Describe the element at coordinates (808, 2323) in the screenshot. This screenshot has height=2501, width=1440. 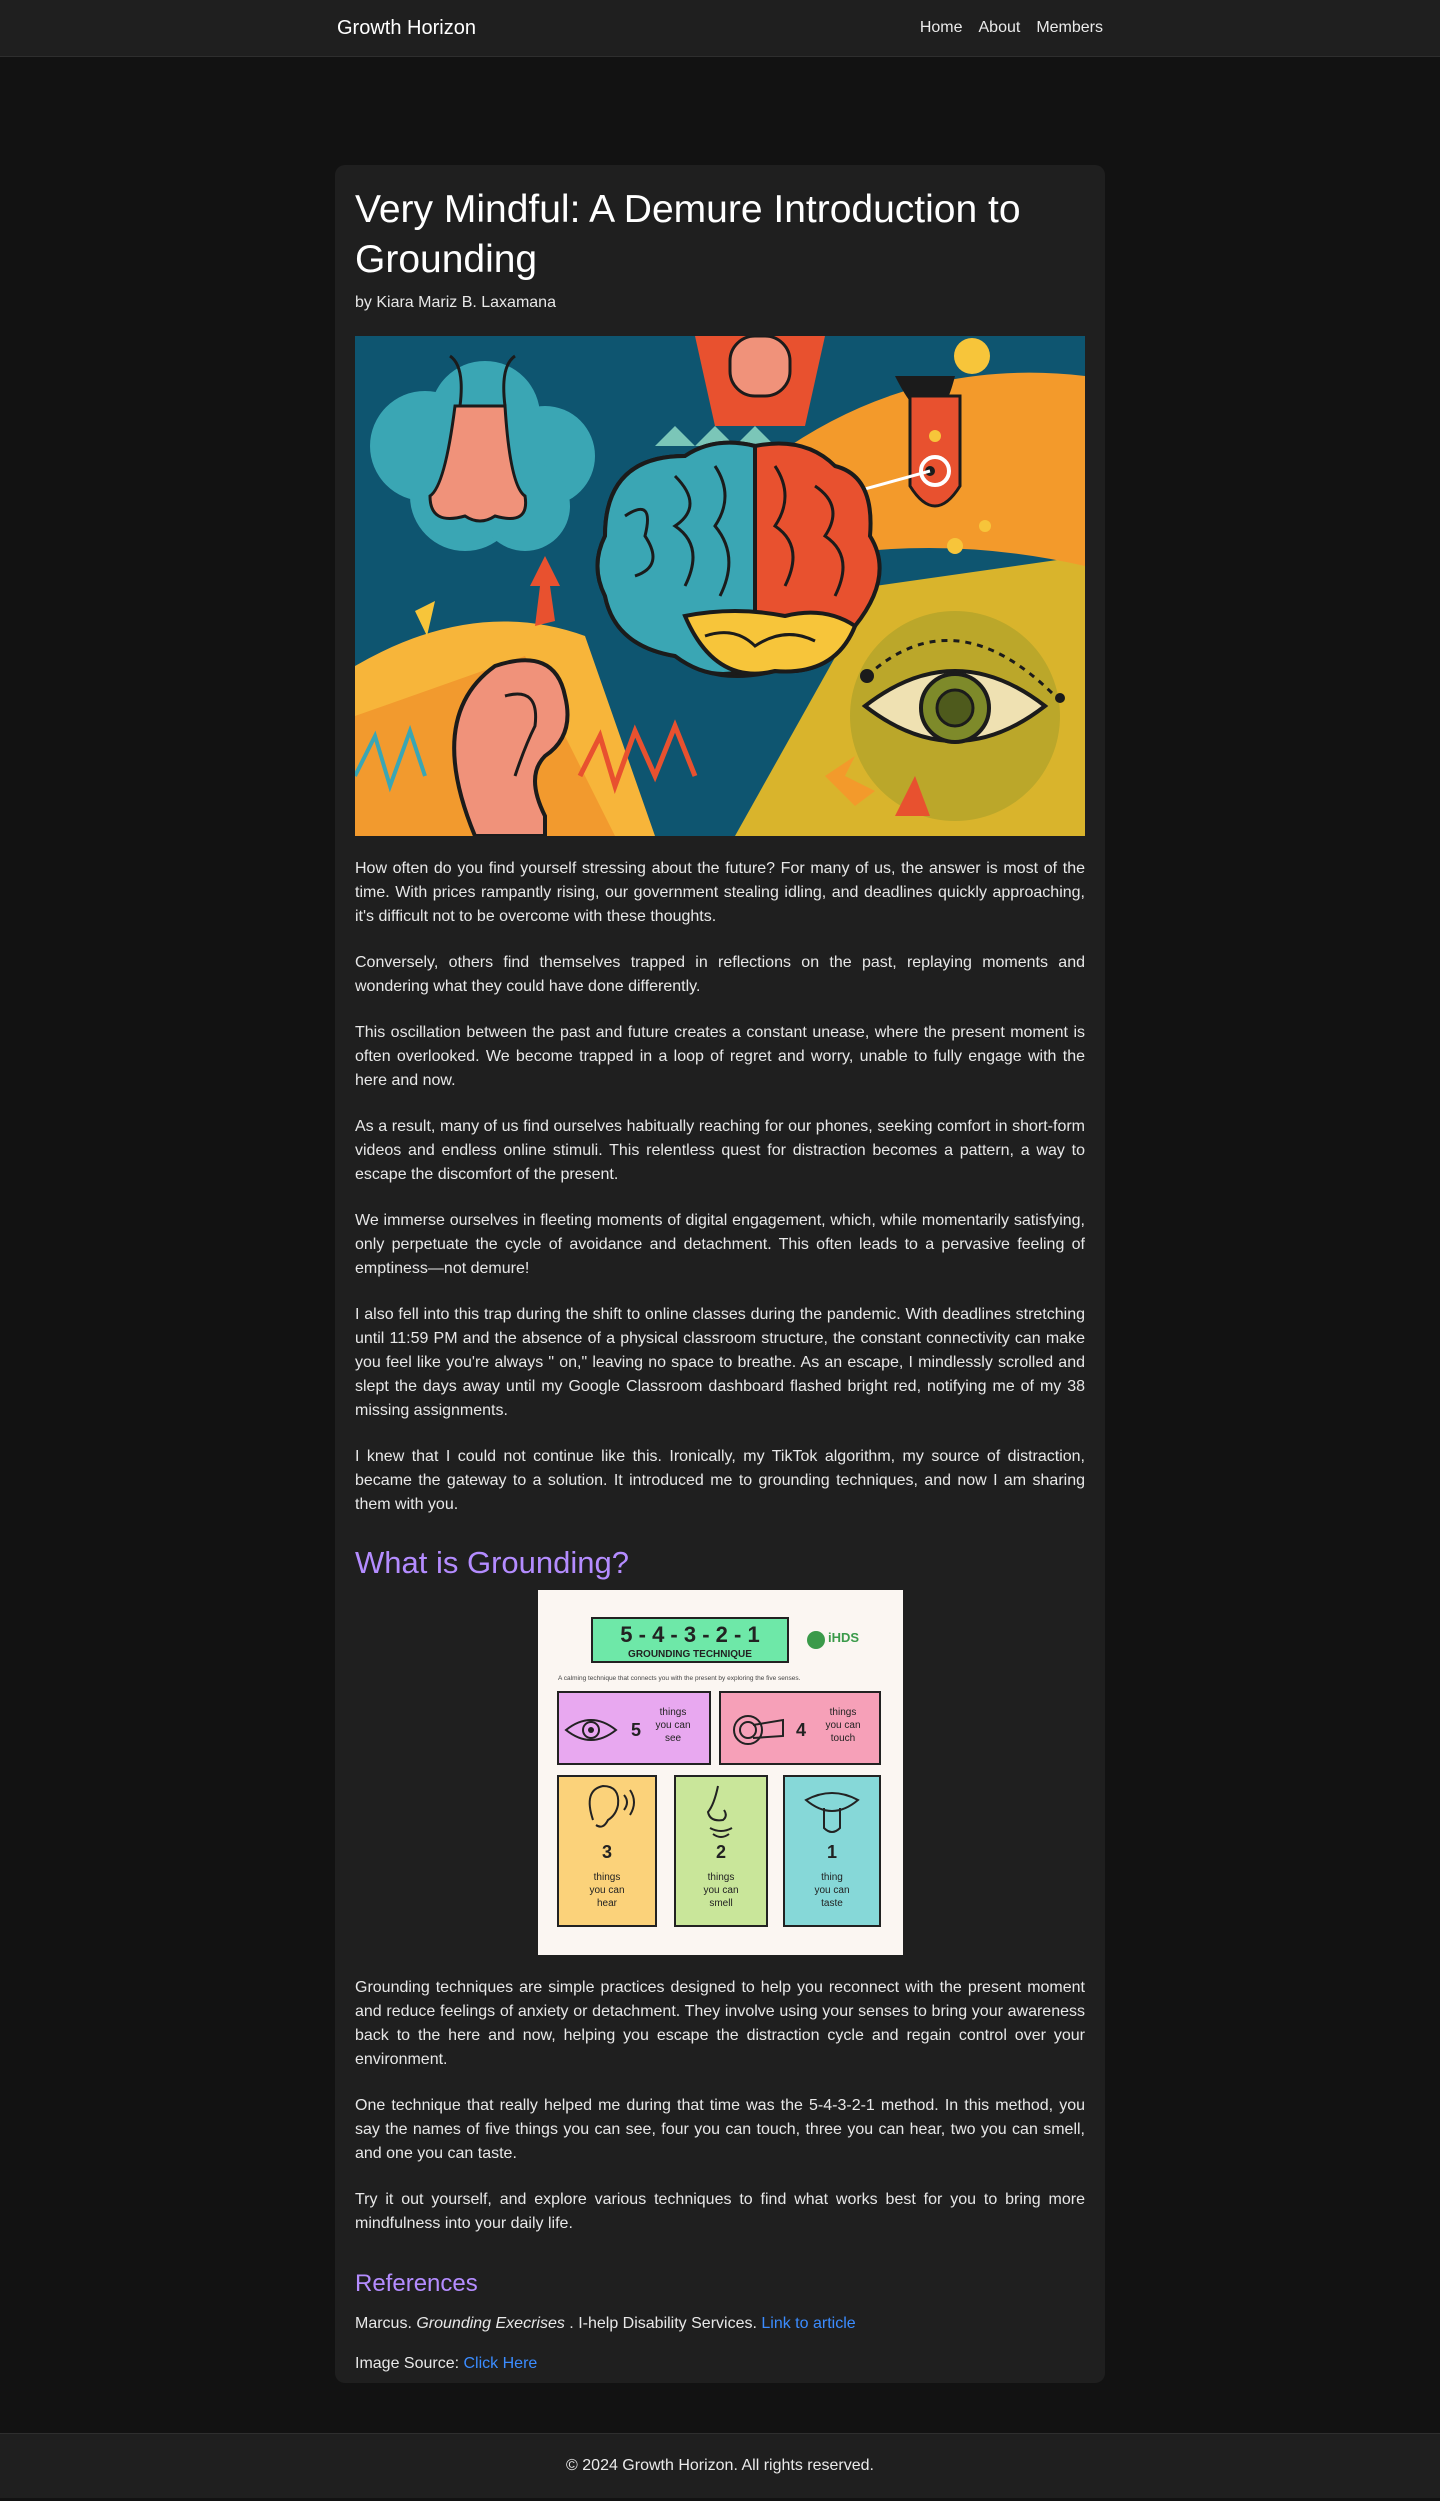
I see `reference-article-link: Link to article` at that location.